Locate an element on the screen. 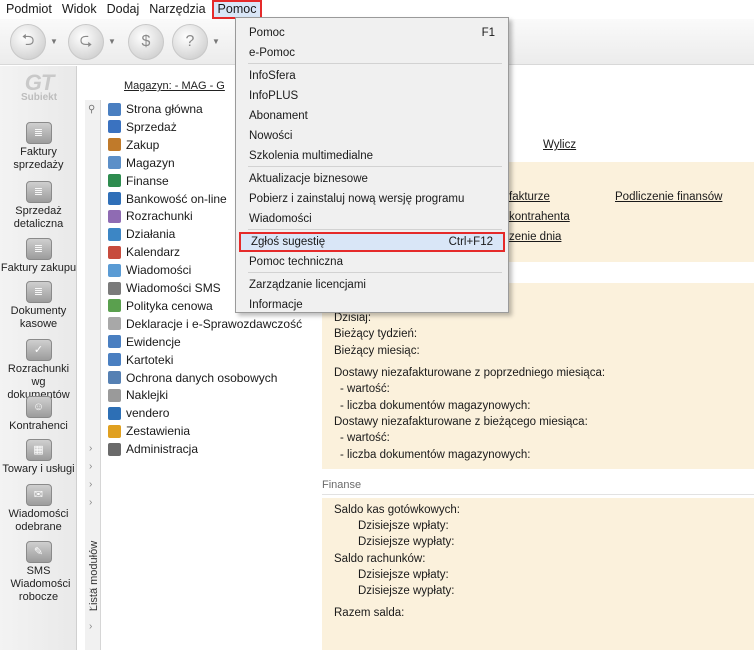  stat-tydzien: Bieżący tydzień: is located at coordinates (376, 334).